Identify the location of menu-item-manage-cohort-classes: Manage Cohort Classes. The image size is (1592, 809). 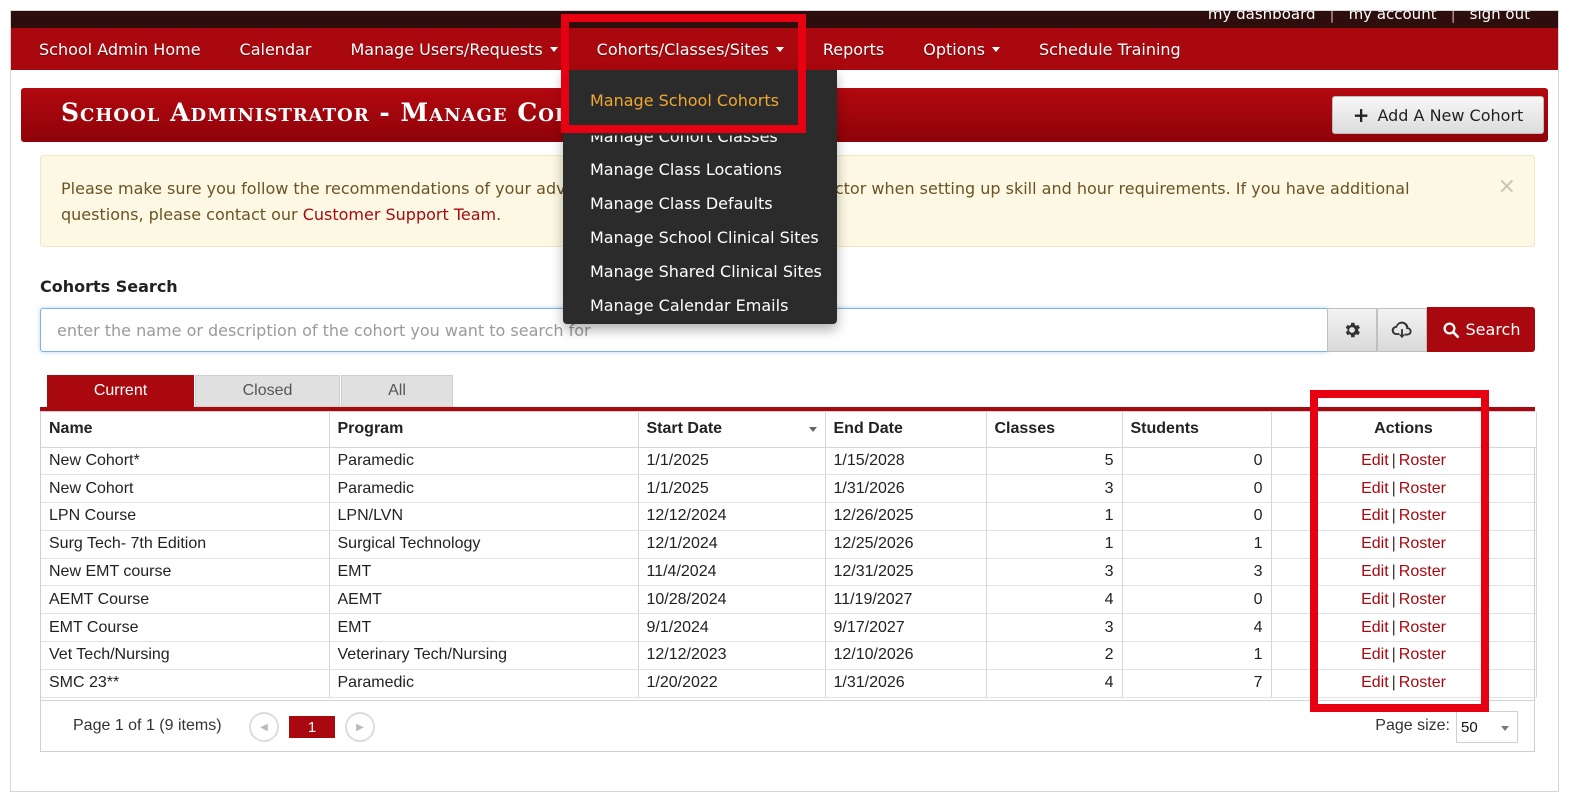
(684, 141).